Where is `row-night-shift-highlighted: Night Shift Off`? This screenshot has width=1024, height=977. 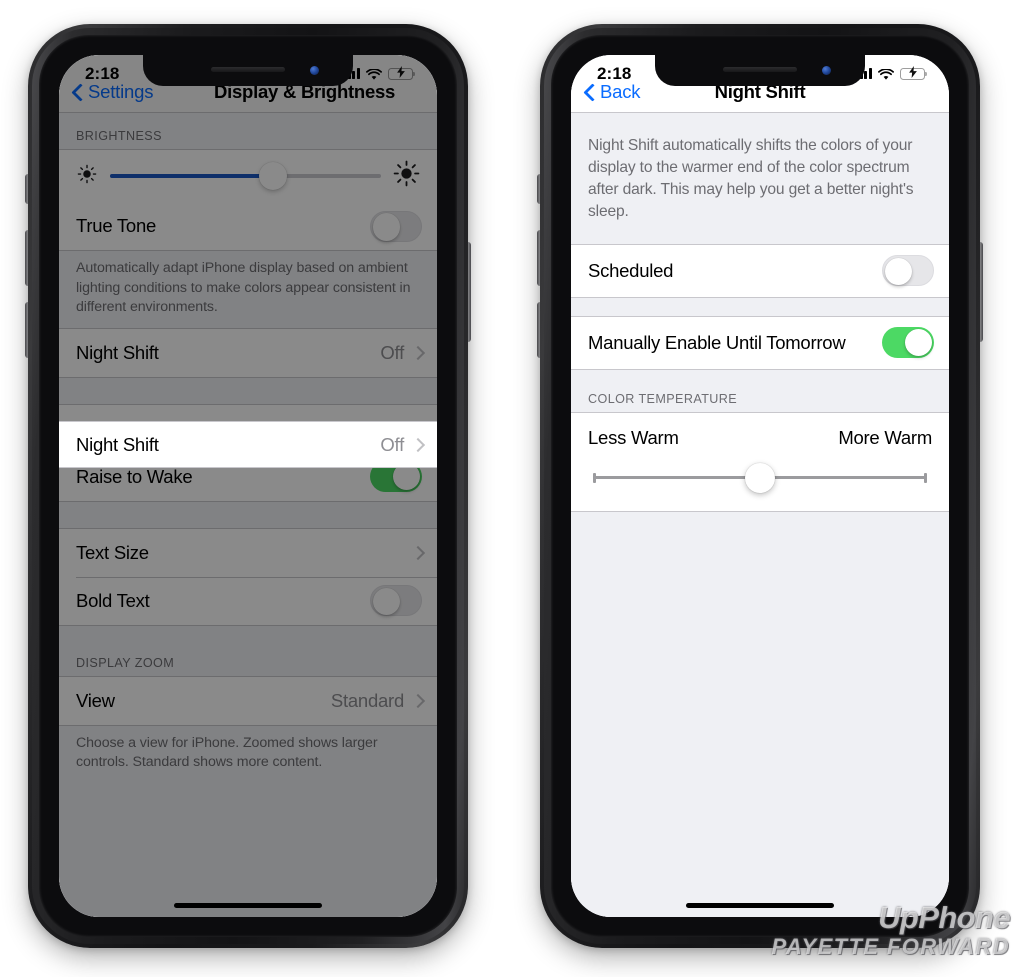 row-night-shift-highlighted: Night Shift Off is located at coordinates (248, 444).